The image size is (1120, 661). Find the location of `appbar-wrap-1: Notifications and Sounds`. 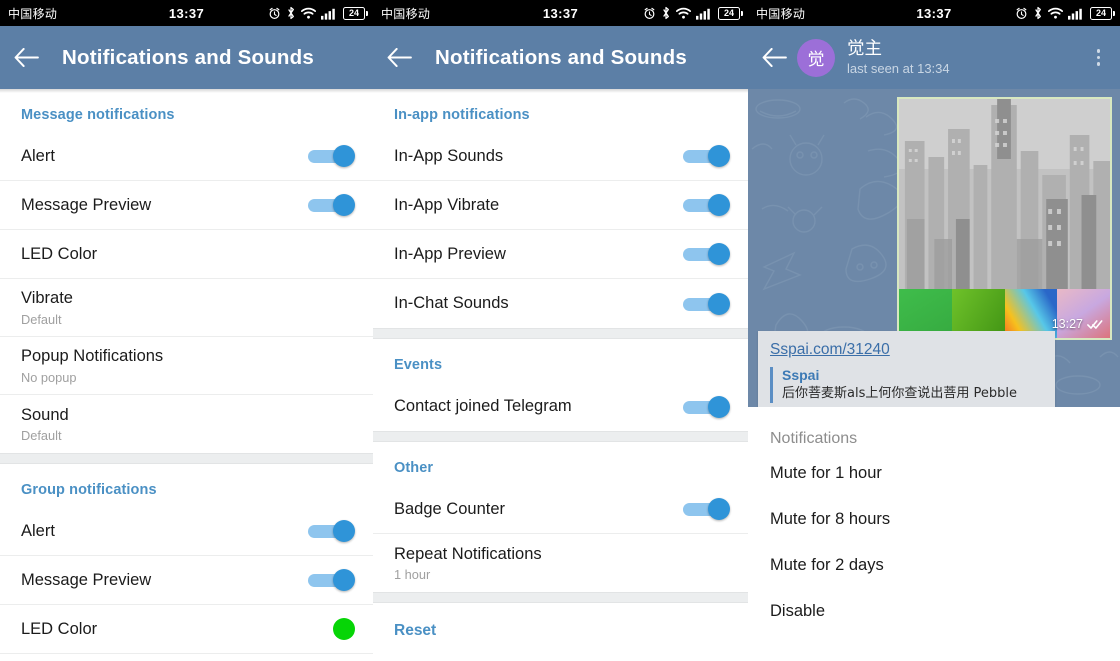

appbar-wrap-1: Notifications and Sounds is located at coordinates (186, 59).